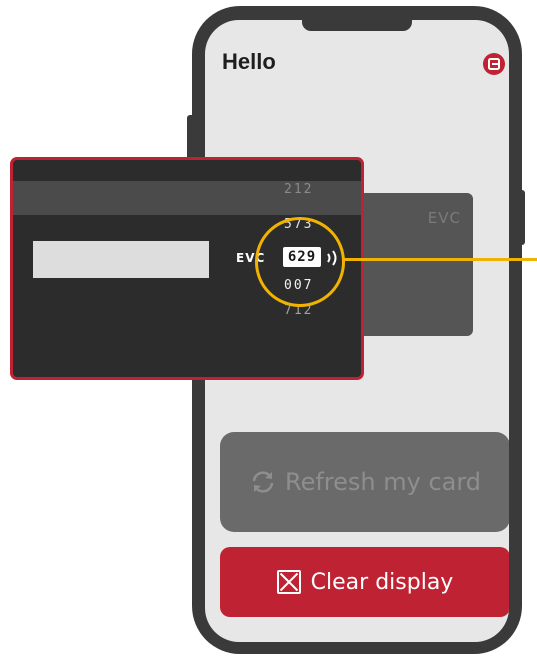  What do you see at coordinates (263, 482) in the screenshot?
I see `refresh-icon` at bounding box center [263, 482].